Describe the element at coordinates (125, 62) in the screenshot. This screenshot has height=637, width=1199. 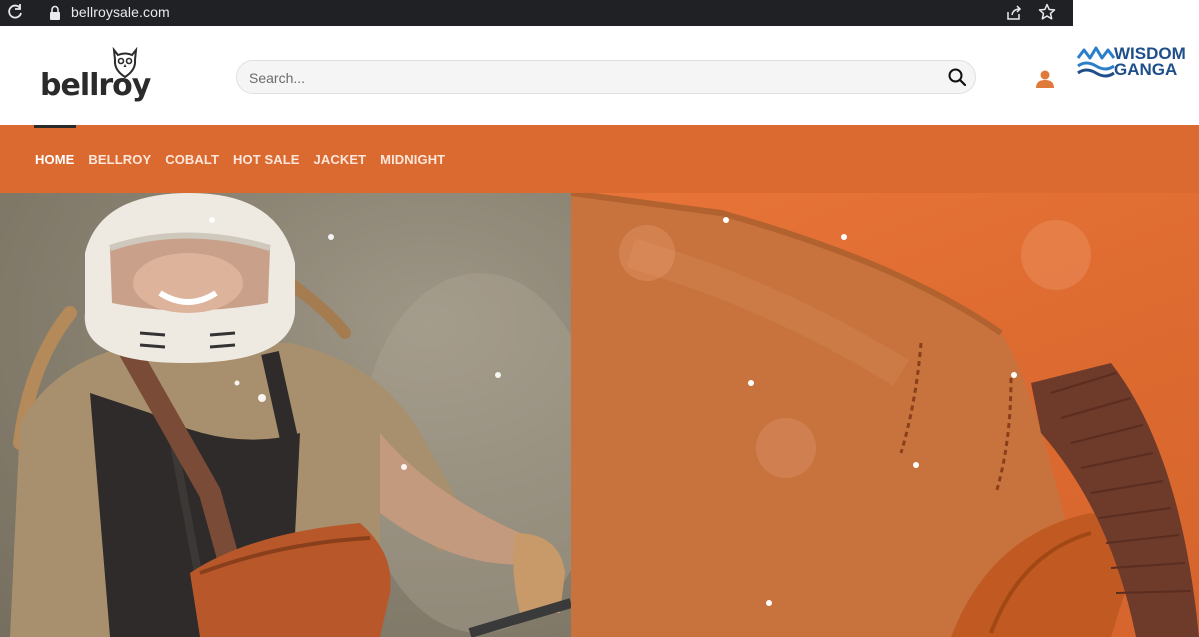
I see `owl-logo-icon` at that location.